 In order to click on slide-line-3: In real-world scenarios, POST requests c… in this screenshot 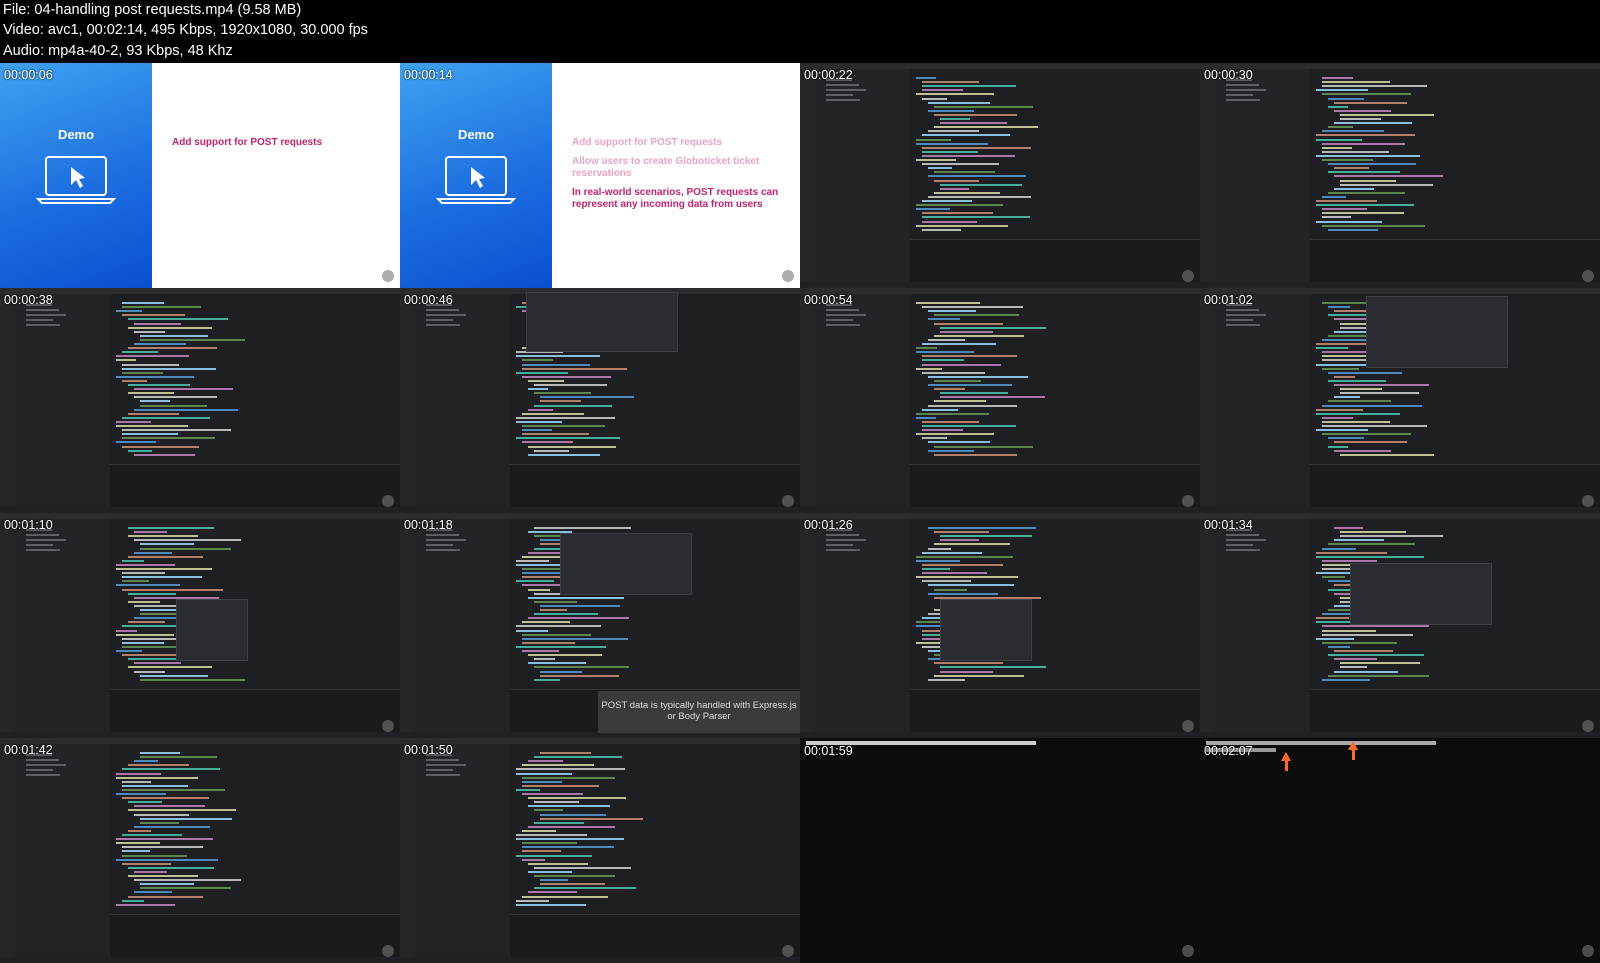, I will do `click(675, 198)`.